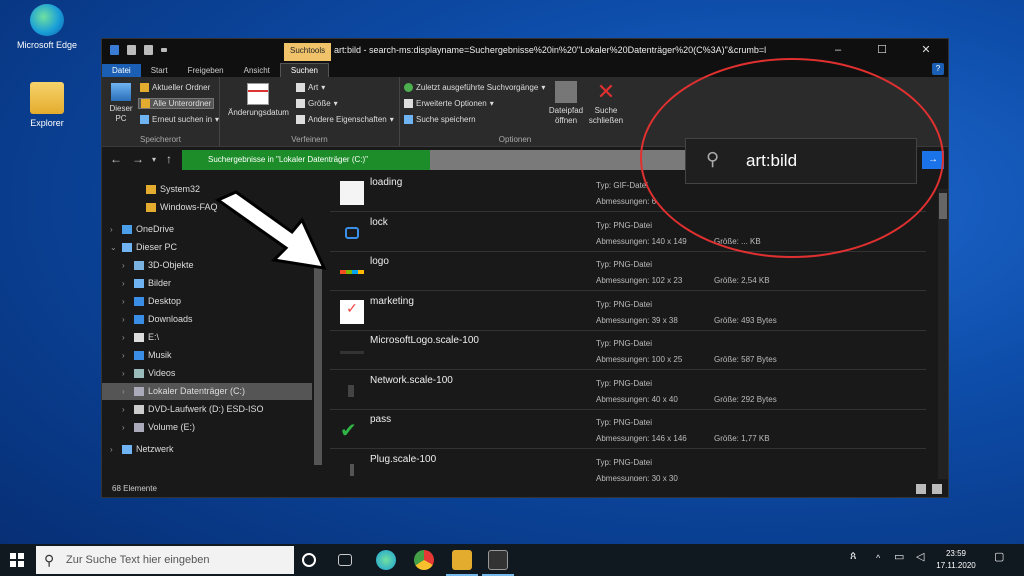 The image size is (1024, 576). I want to click on nav-item: › Videos, so click(207, 373).